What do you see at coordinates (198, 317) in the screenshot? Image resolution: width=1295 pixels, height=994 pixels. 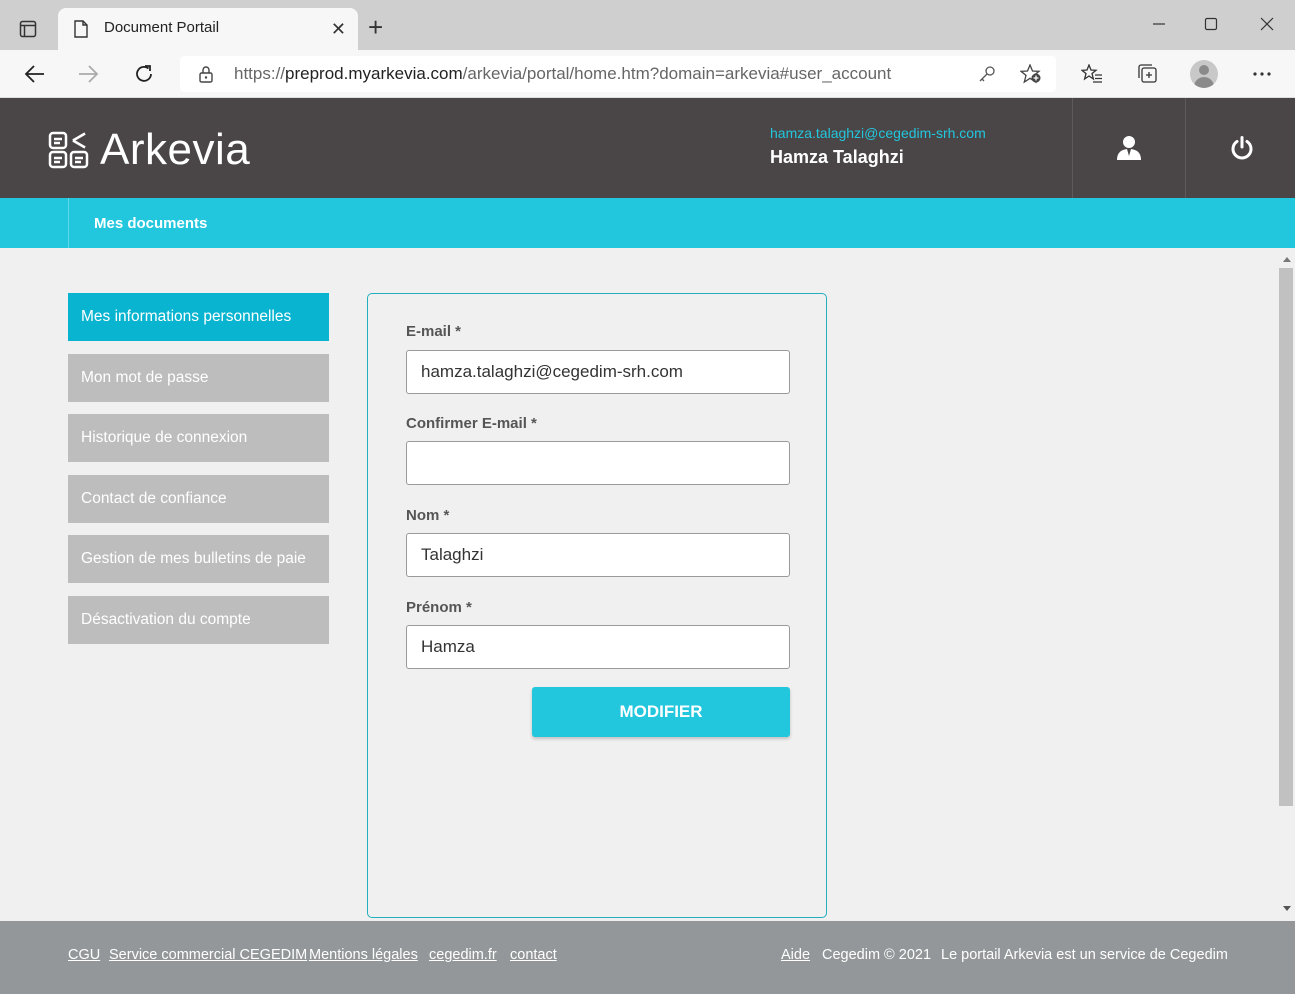 I see `sidebar-item-informations-personnelles: Mes informations personnelles` at bounding box center [198, 317].